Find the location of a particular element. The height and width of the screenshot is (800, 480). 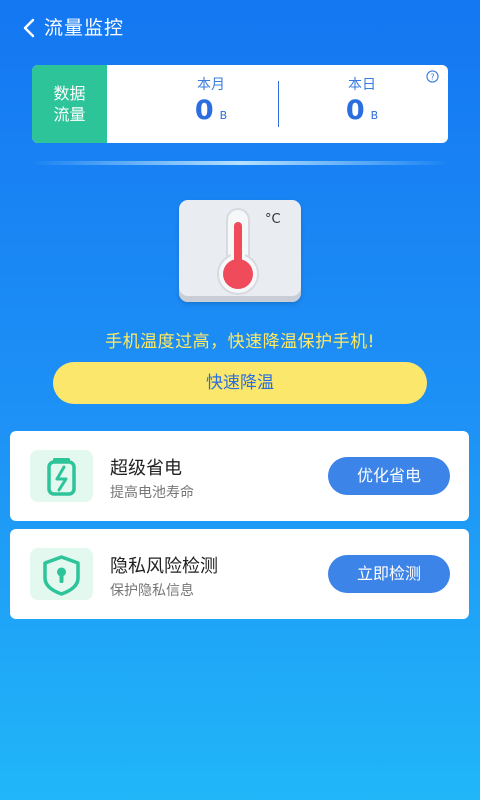

day-stat: 本日 0B is located at coordinates (362, 104).